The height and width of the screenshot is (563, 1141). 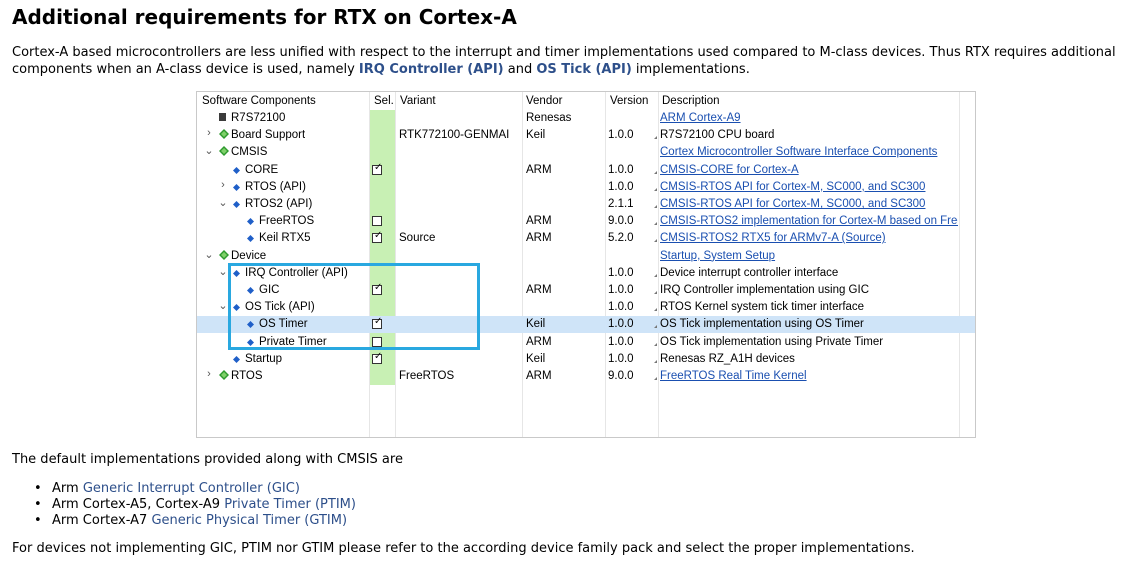 I want to click on component-name: CORE, so click(x=262, y=169).